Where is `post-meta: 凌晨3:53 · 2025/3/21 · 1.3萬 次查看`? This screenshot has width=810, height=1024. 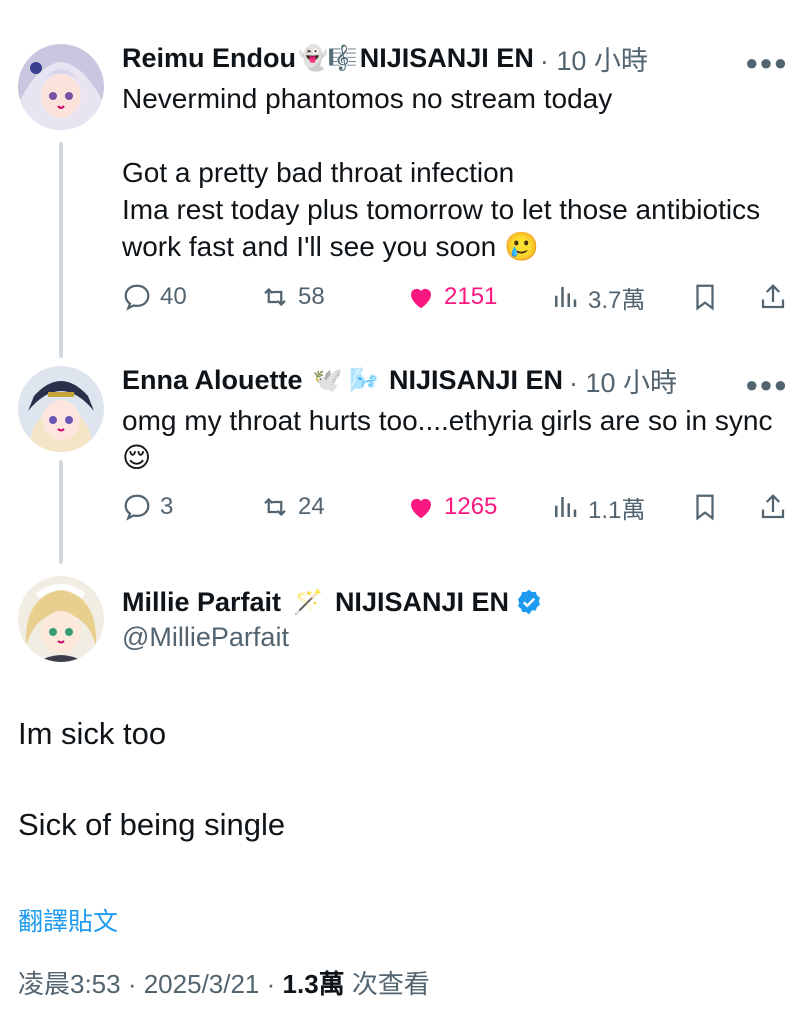
post-meta: 凌晨3:53 · 2025/3/21 · 1.3萬 次查看 is located at coordinates (224, 982).